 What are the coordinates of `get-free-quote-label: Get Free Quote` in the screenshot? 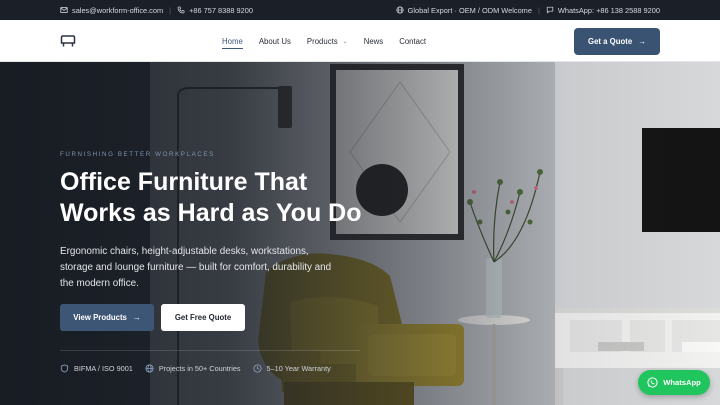 It's located at (203, 317).